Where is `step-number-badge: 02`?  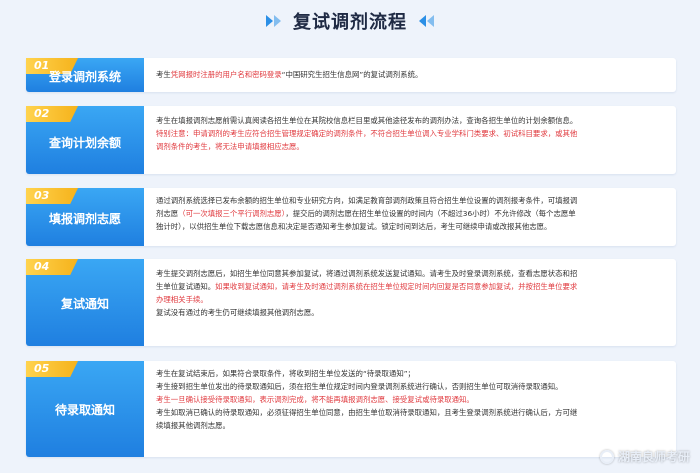 step-number-badge: 02 is located at coordinates (52, 114).